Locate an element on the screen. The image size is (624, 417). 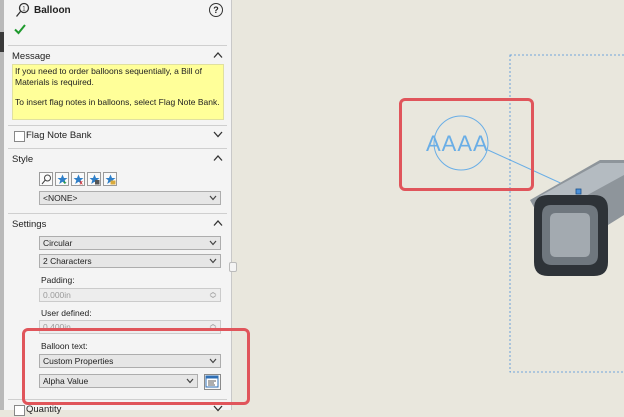
save-style-button is located at coordinates (94, 179).